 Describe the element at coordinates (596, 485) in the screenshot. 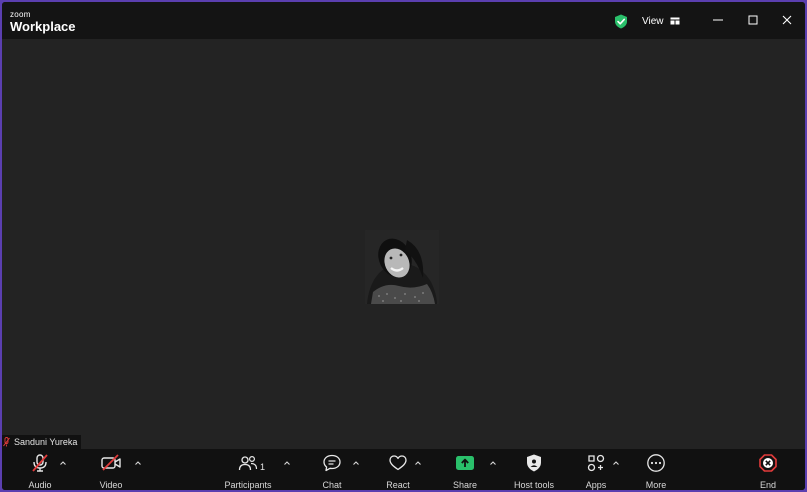

I see `apps-label: Apps` at that location.